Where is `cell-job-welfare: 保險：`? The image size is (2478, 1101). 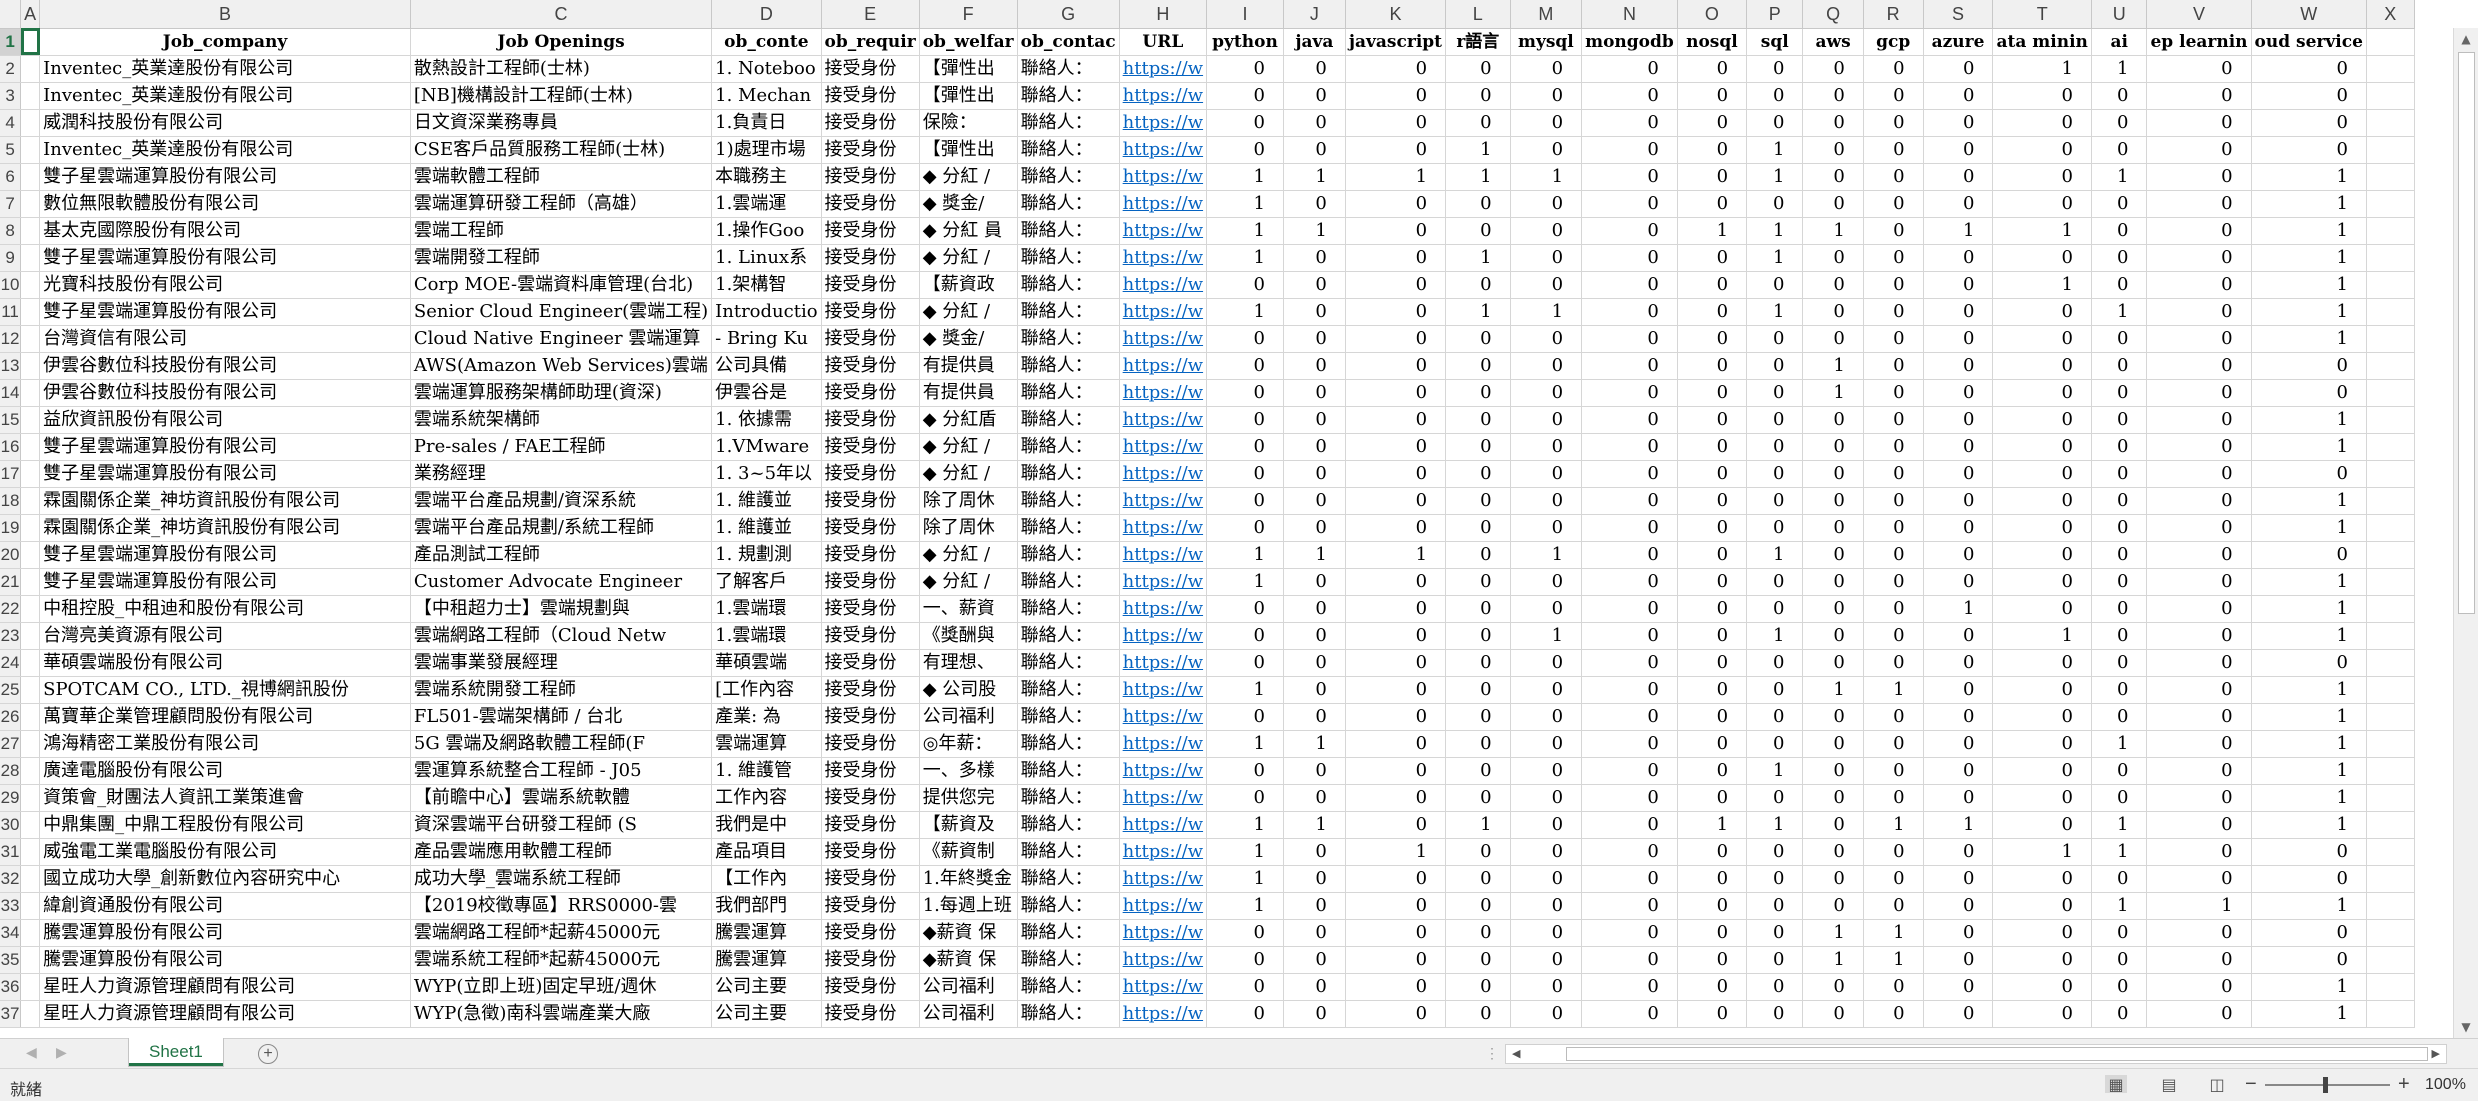 cell-job-welfare: 保險： is located at coordinates (968, 123).